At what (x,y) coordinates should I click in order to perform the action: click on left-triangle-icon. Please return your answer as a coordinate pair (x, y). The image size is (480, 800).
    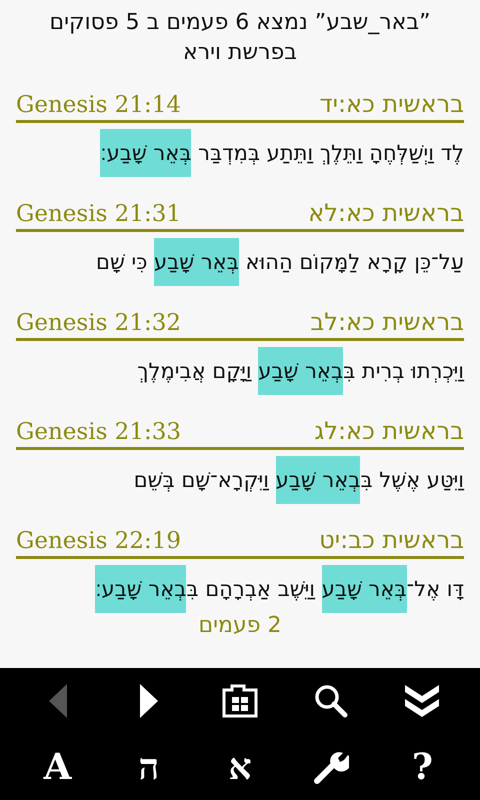
    Looking at the image, I should click on (57, 701).